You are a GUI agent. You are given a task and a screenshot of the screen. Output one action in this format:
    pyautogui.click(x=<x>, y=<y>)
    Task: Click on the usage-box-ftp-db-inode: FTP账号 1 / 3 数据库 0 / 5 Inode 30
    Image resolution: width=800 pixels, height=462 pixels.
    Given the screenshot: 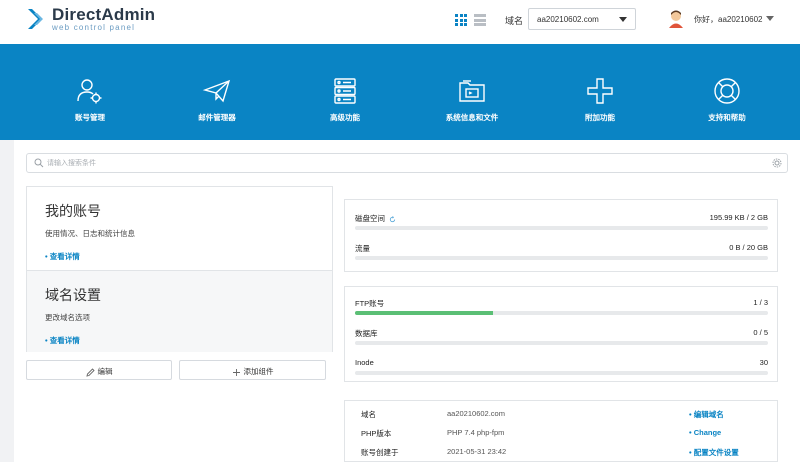 What is the action you would take?
    pyautogui.click(x=561, y=334)
    